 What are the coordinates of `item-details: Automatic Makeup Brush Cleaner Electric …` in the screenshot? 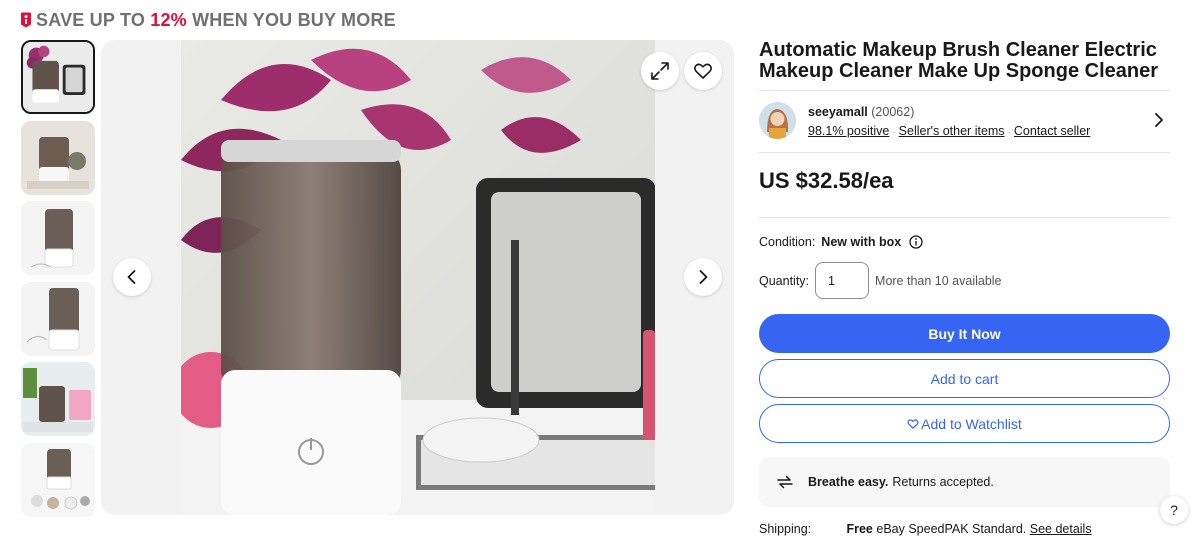 It's located at (964, 61).